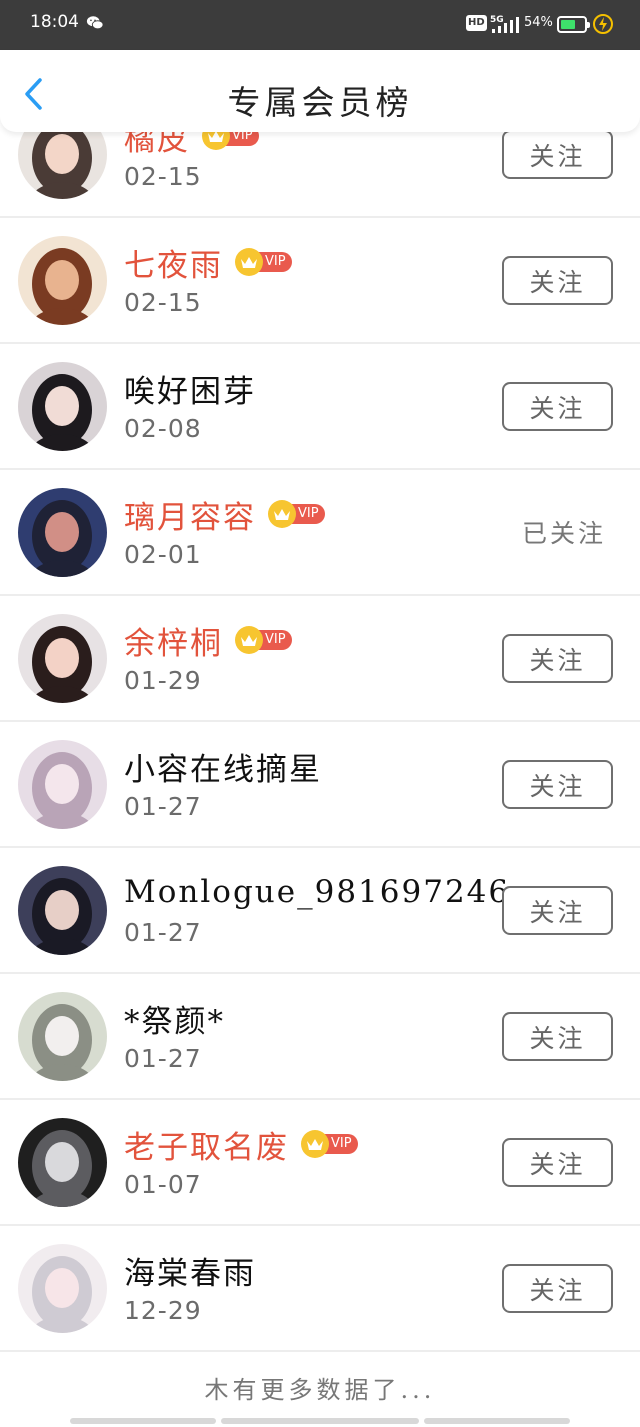 This screenshot has width=640, height=1427. I want to click on page-title: 专属会员榜, so click(320, 102).